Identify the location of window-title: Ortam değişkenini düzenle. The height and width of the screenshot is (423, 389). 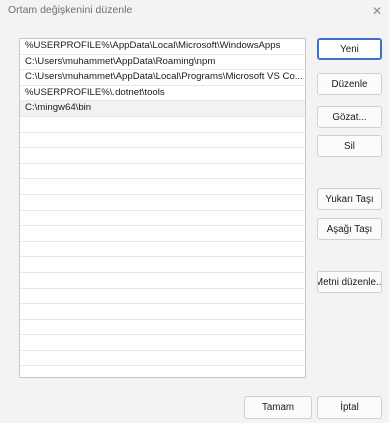
(70, 10).